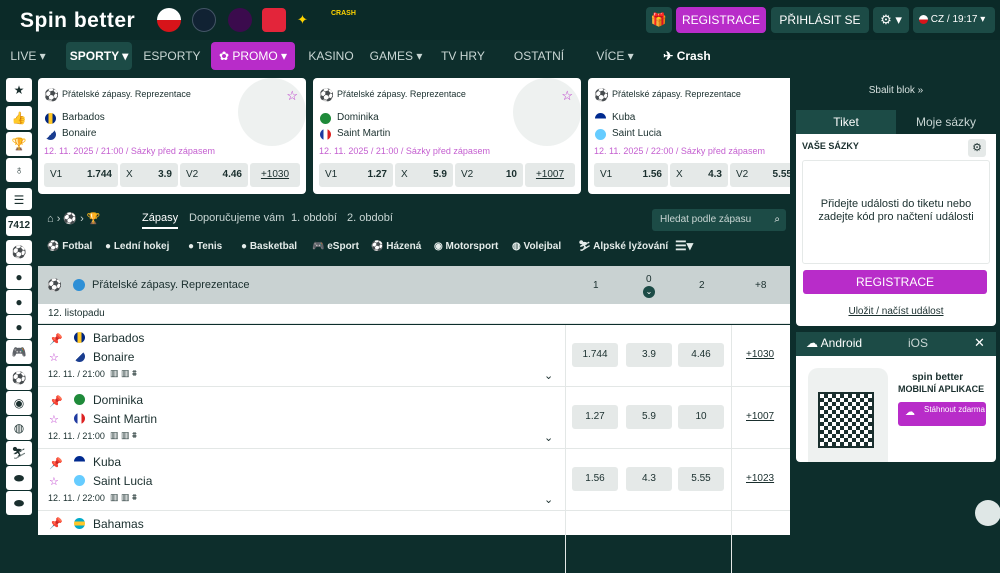 Image resolution: width=1000 pixels, height=573 pixels. What do you see at coordinates (918, 343) in the screenshot?
I see `tab-ios: iOS` at bounding box center [918, 343].